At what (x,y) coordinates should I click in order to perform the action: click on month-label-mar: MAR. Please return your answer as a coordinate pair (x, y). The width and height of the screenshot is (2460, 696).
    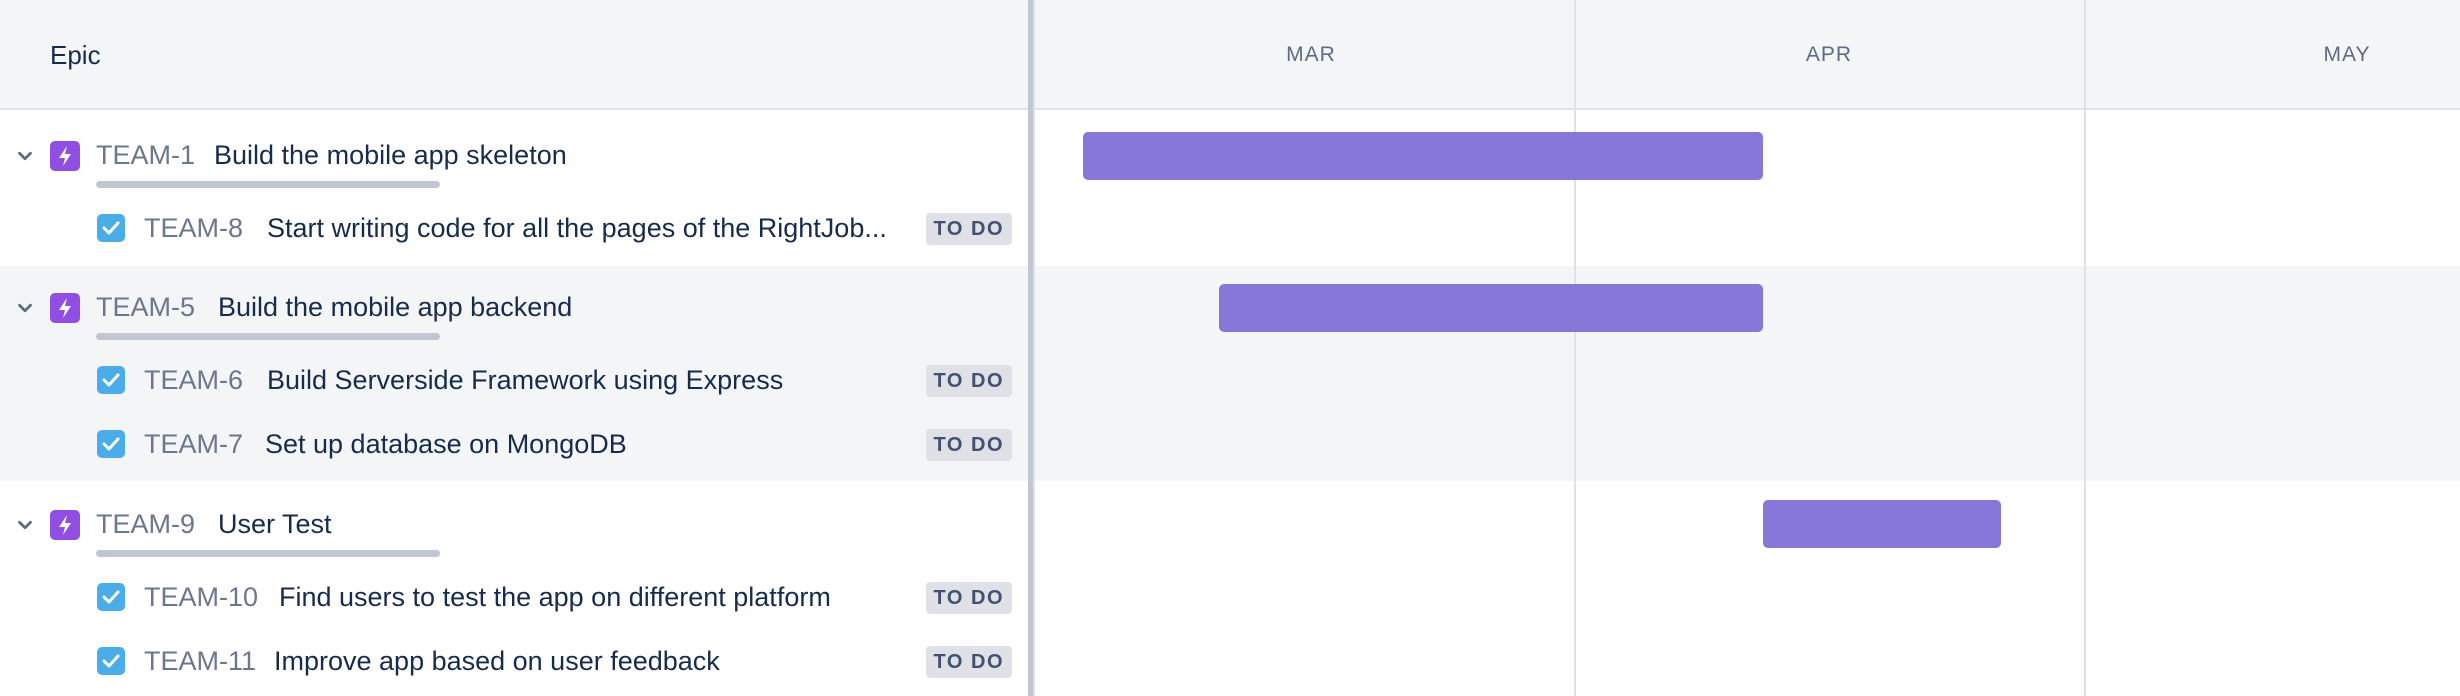
    Looking at the image, I should click on (1311, 54).